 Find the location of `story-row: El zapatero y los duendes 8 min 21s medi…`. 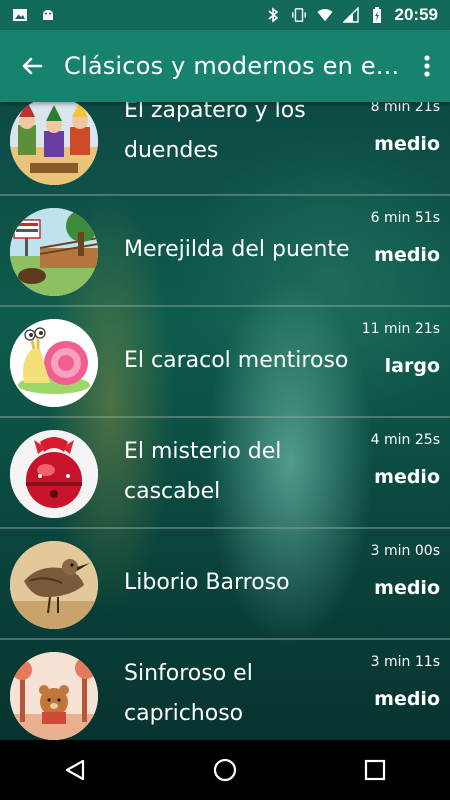

story-row: El zapatero y los duendes 8 min 21s medi… is located at coordinates (225, 149).